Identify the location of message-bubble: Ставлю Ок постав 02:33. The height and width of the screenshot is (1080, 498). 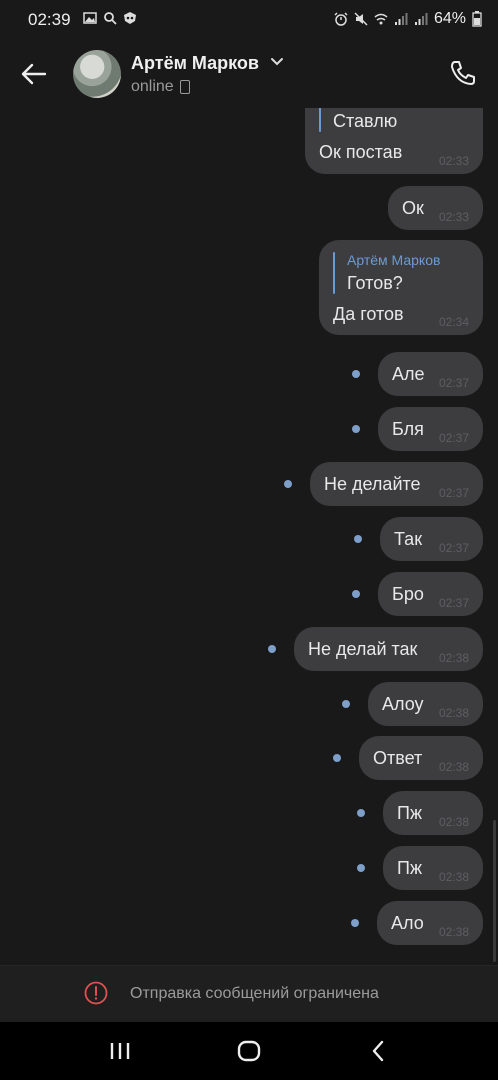
(394, 141).